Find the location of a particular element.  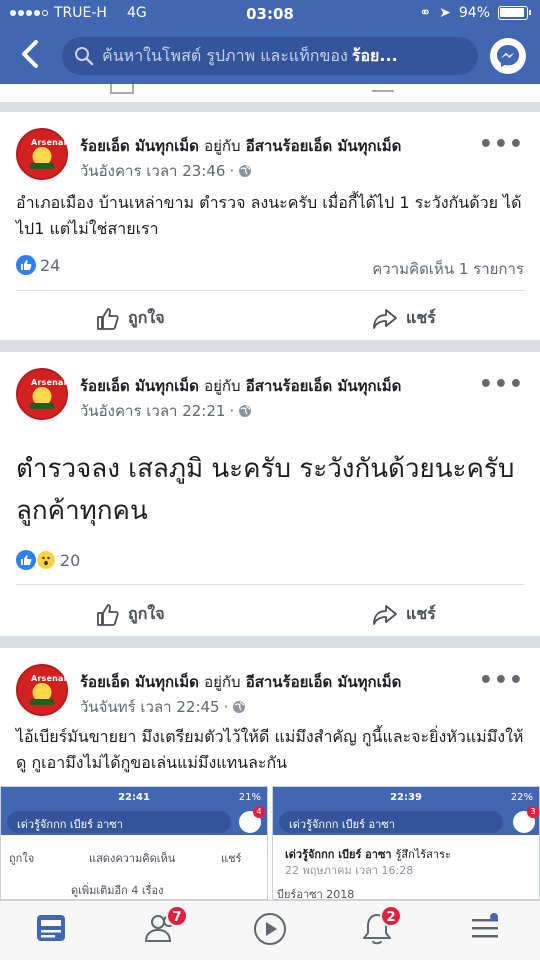

back-button is located at coordinates (31, 54).